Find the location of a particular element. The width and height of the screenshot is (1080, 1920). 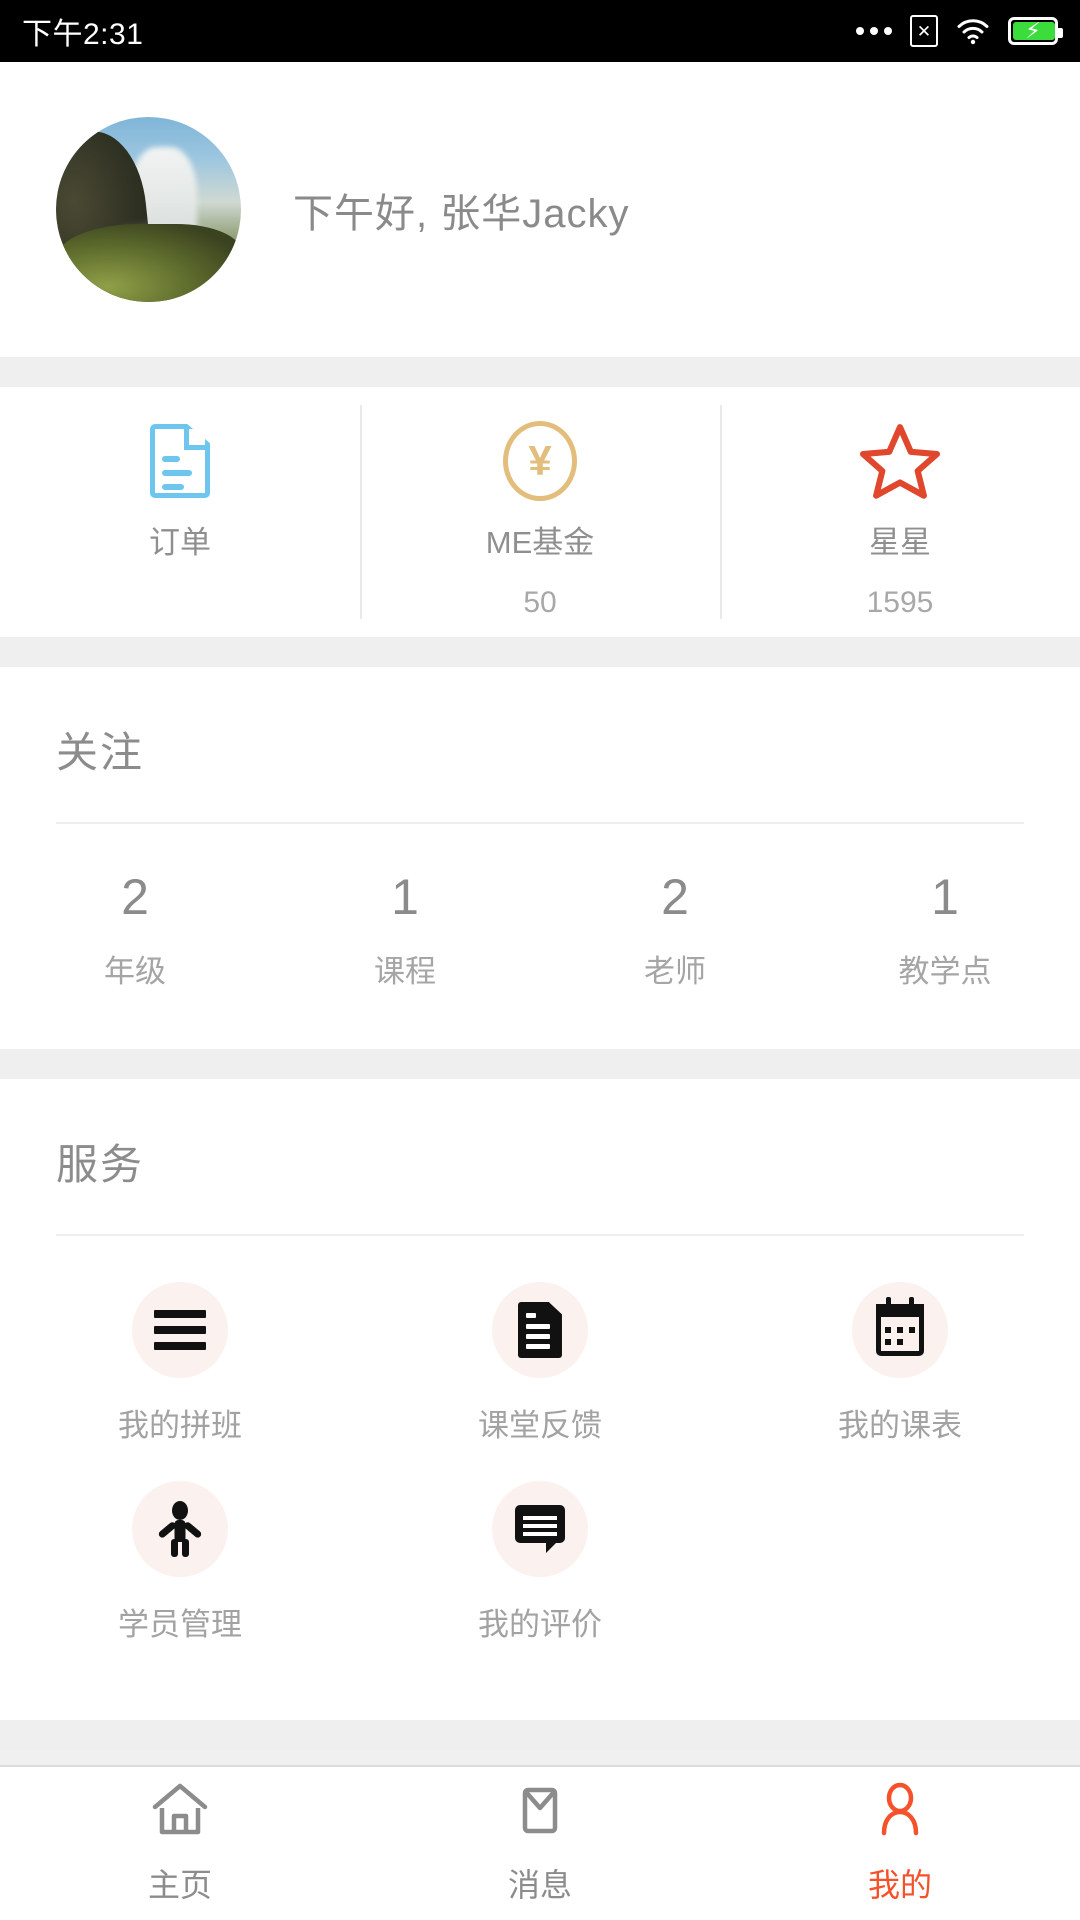

account-stats-row: 订单 ¥ ME基金 50 星星 1595 is located at coordinates (540, 512).